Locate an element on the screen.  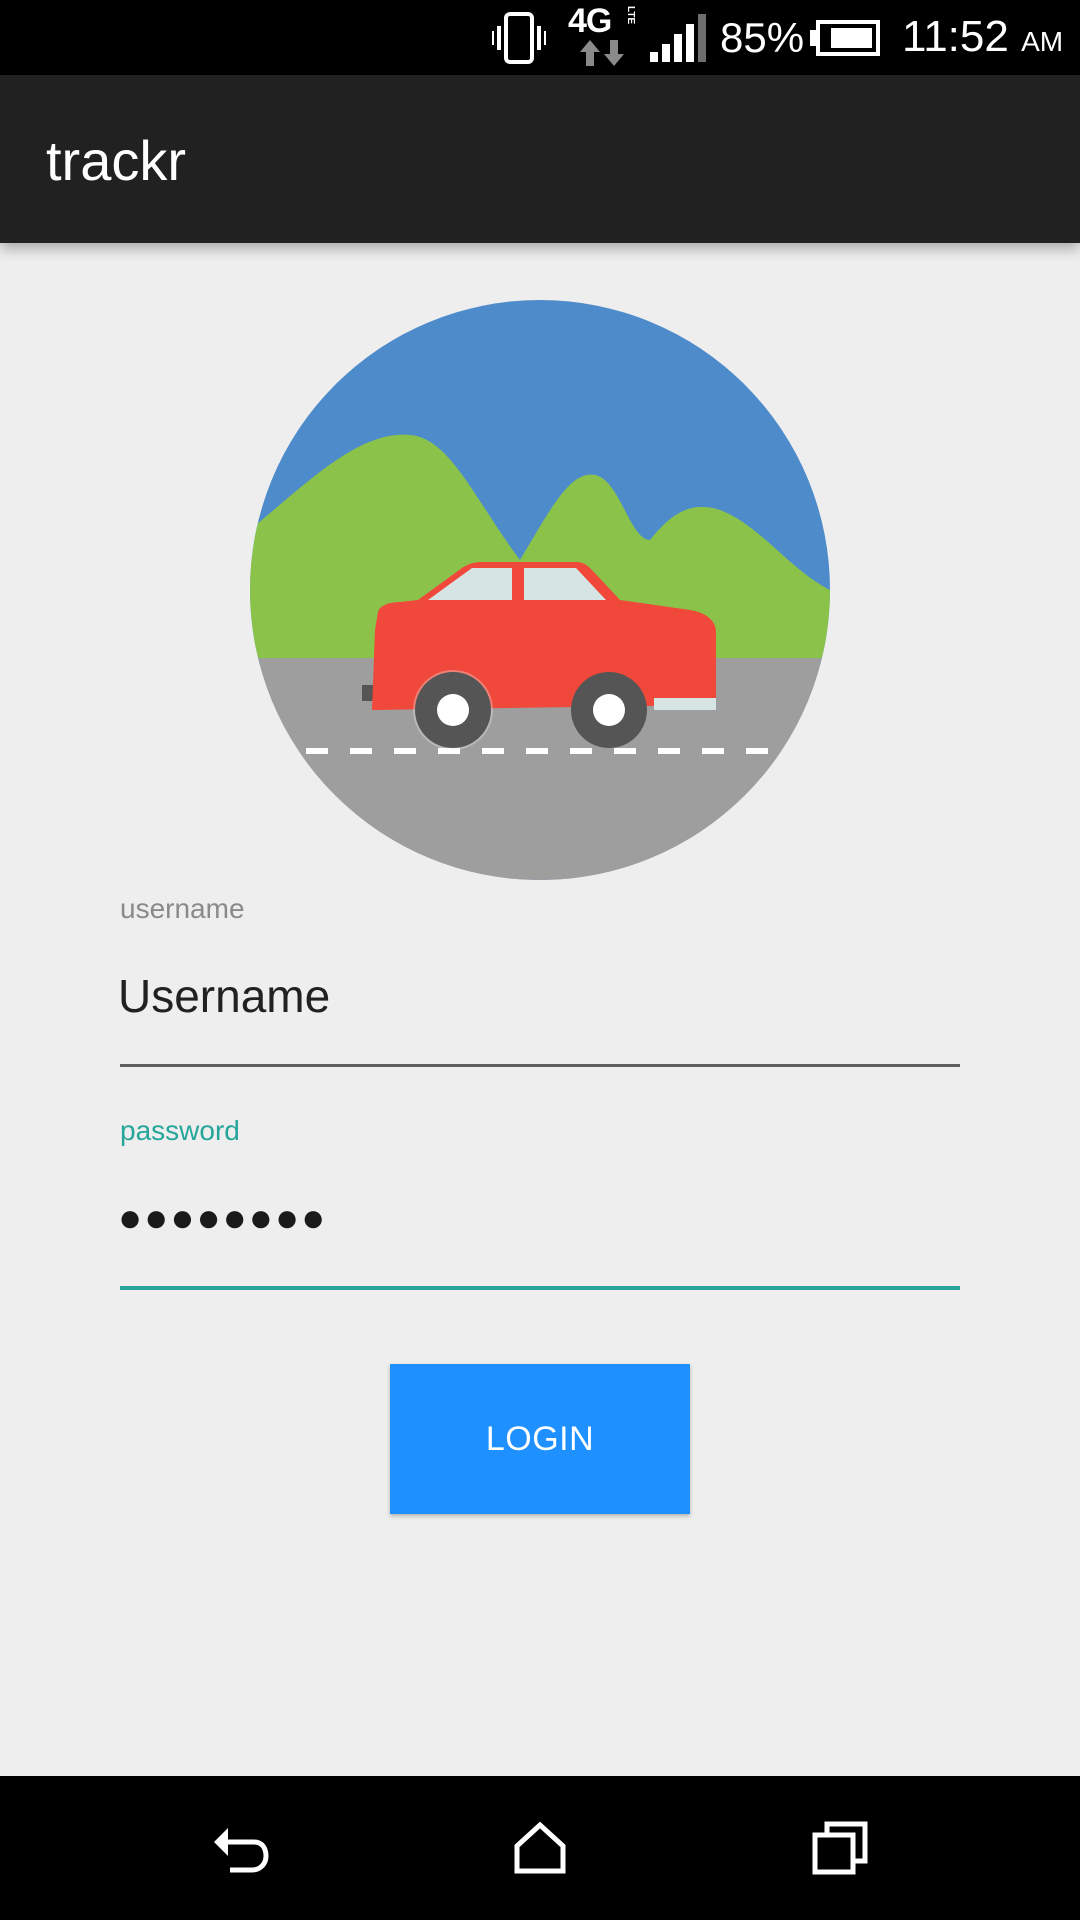
home-button is located at coordinates (540, 1848).